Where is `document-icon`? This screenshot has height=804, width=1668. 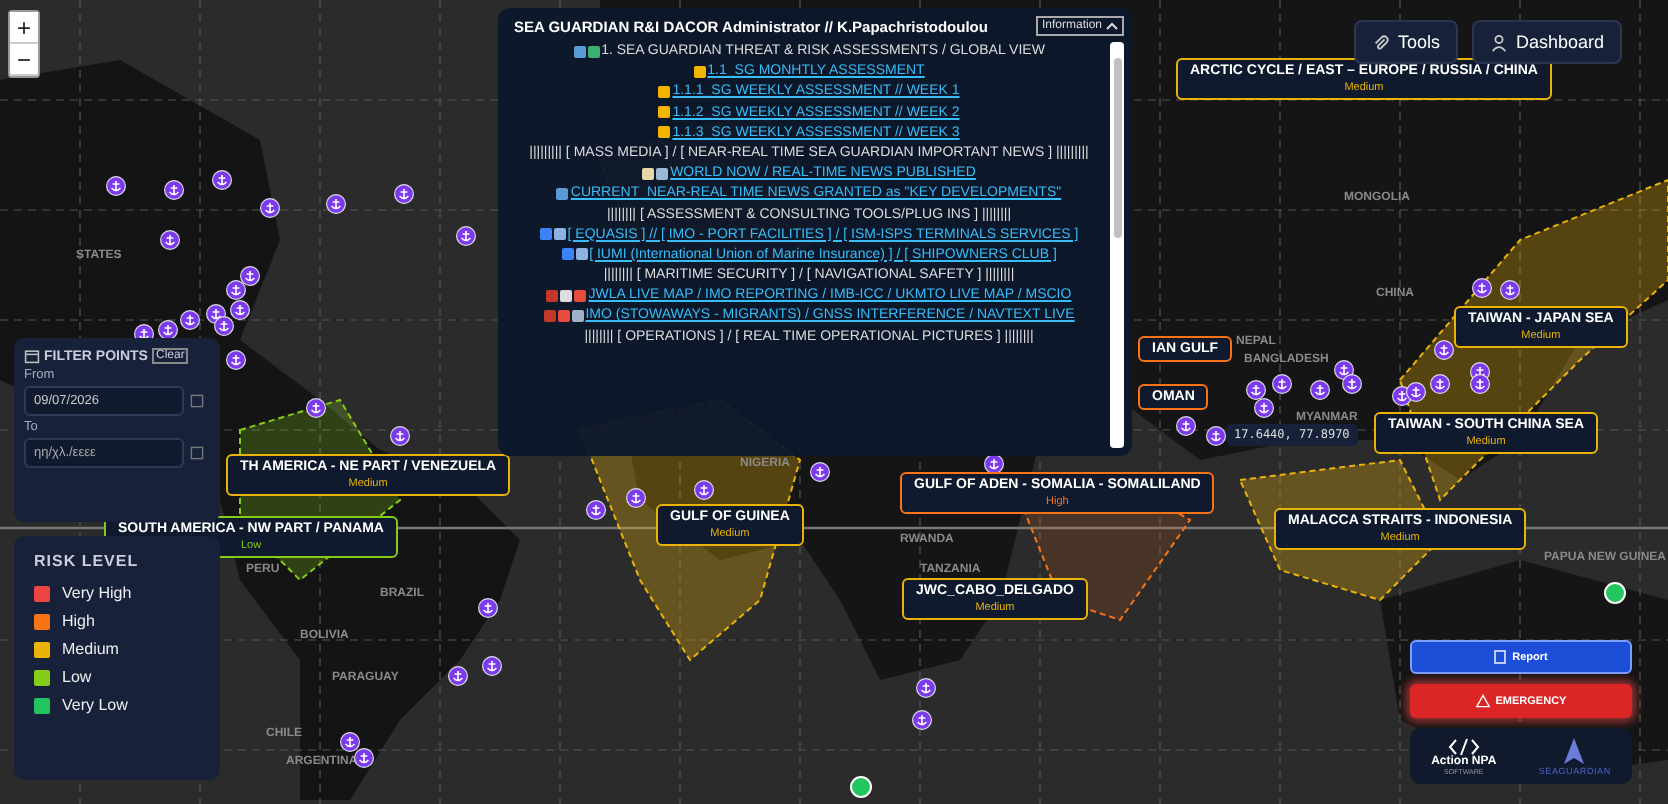
document-icon is located at coordinates (1500, 657).